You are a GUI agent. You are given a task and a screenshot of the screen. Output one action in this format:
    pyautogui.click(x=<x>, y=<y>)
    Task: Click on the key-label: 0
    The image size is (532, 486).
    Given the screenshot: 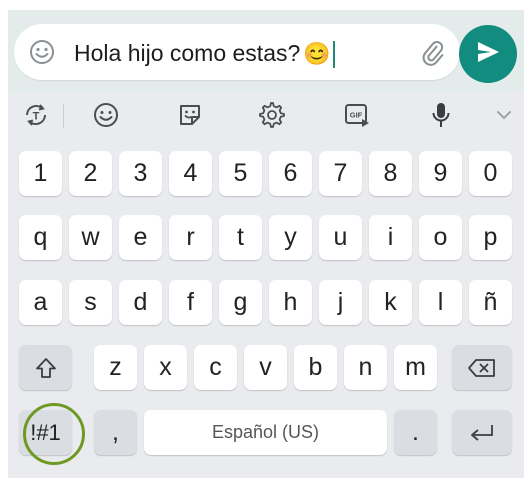 What is the action you would take?
    pyautogui.click(x=490, y=173)
    